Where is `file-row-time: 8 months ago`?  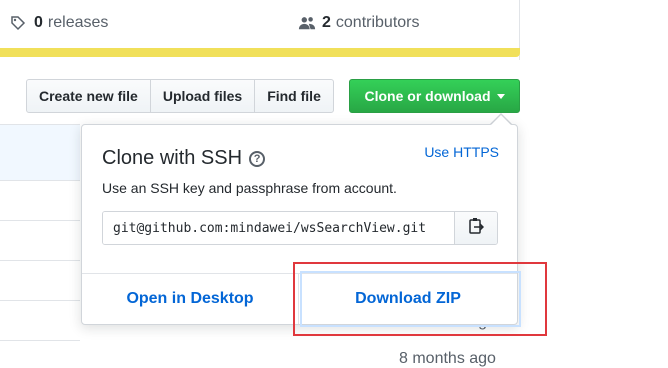
file-row-time: 8 months ago is located at coordinates (447, 358).